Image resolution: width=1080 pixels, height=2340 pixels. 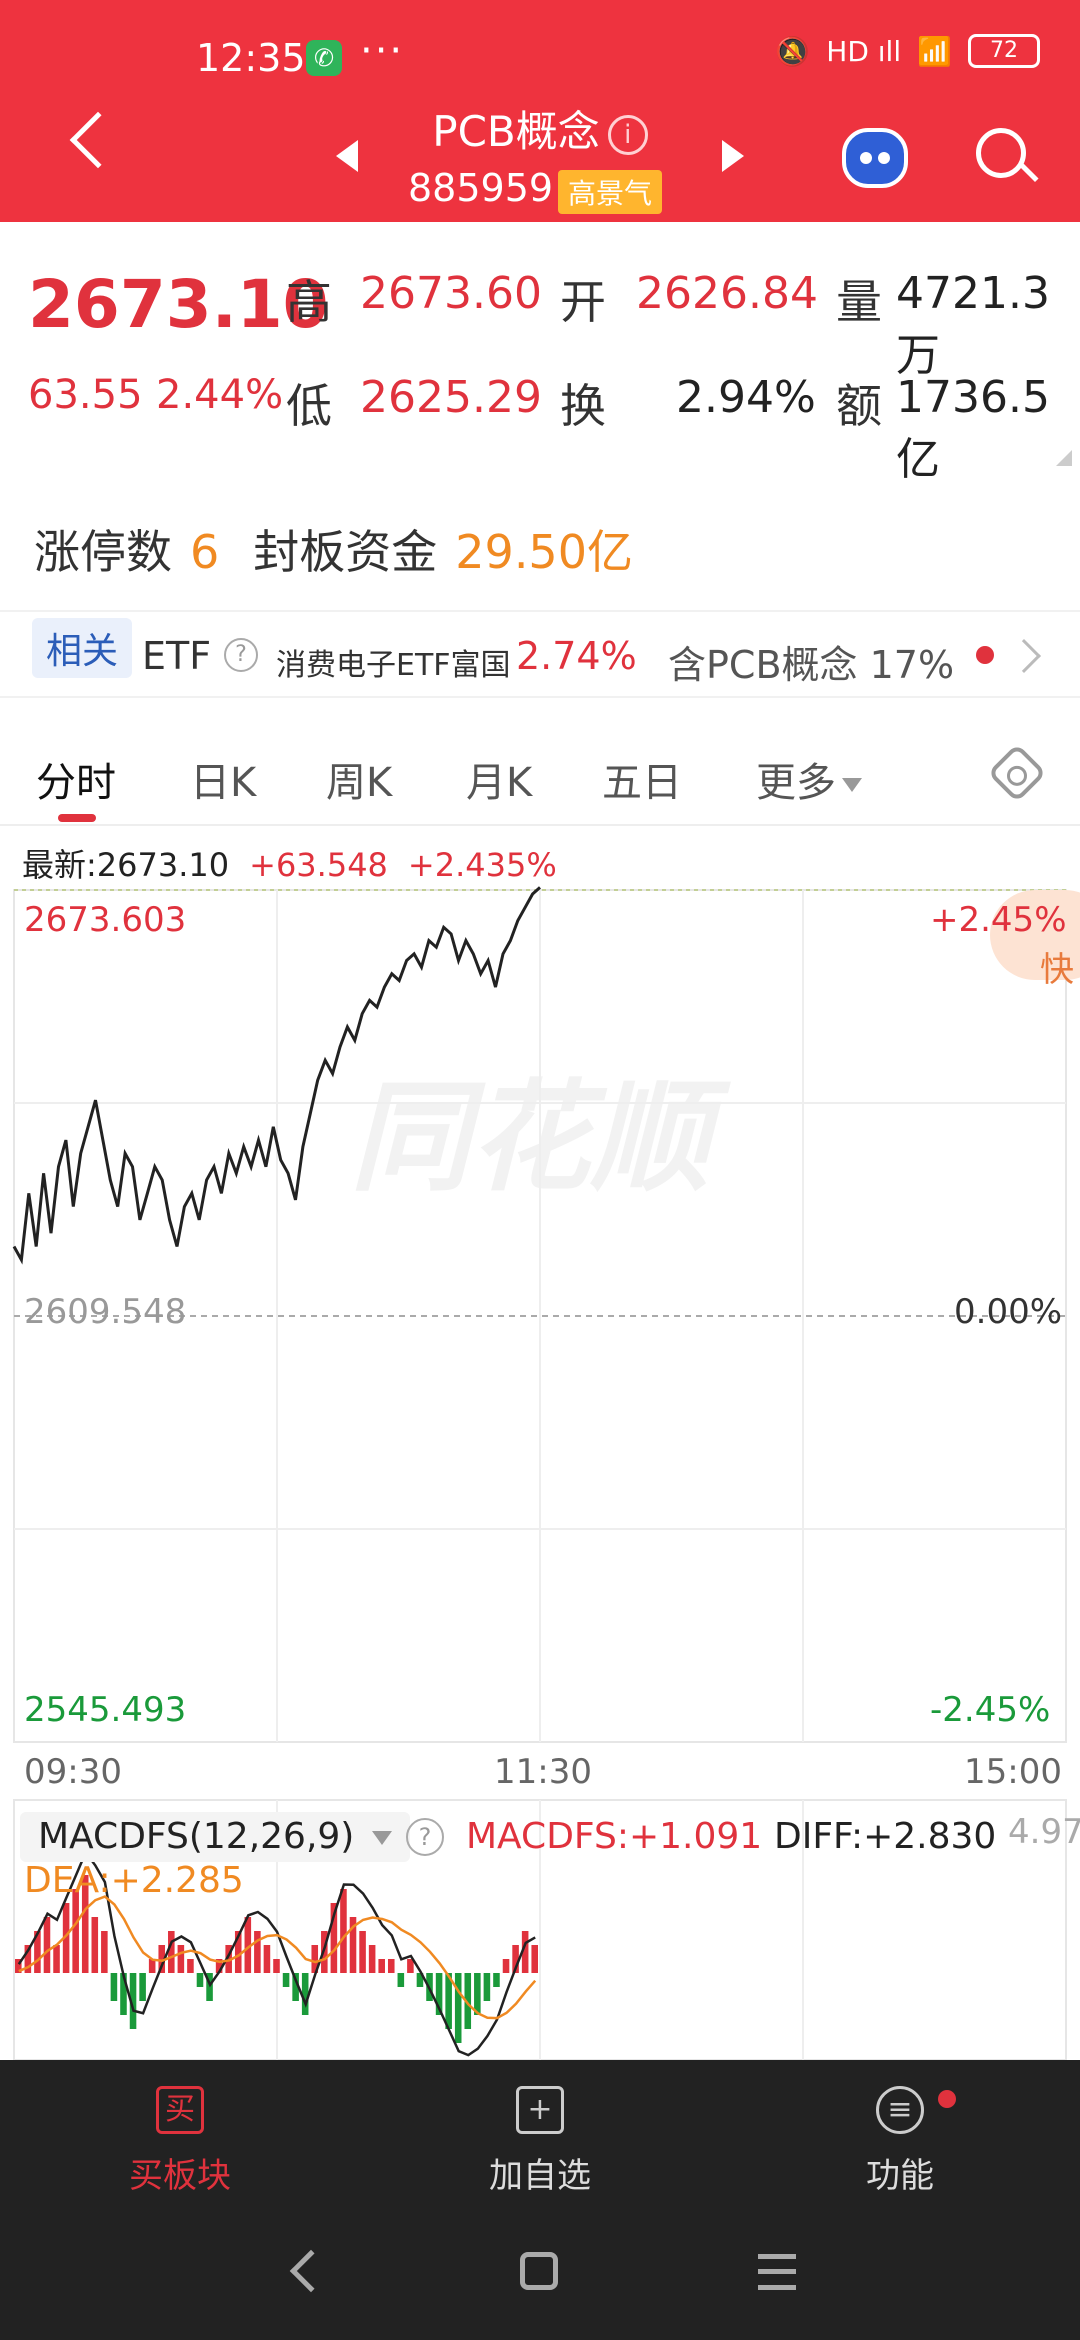 What do you see at coordinates (614, 1836) in the screenshot?
I see `macd-value: MACDFS:+1.091` at bounding box center [614, 1836].